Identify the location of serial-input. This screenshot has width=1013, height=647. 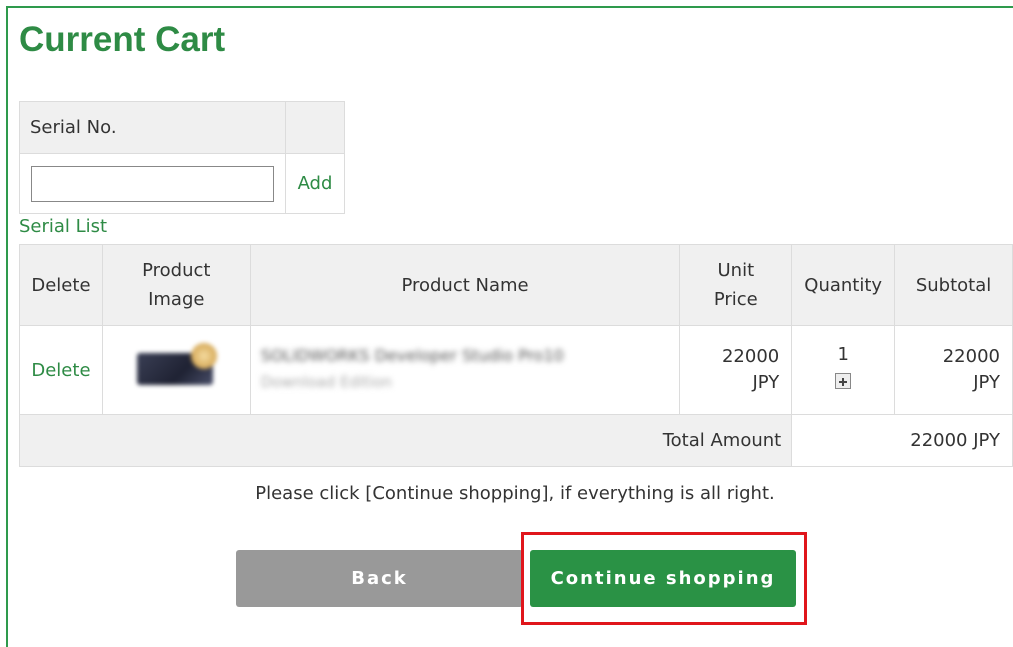
(152, 183).